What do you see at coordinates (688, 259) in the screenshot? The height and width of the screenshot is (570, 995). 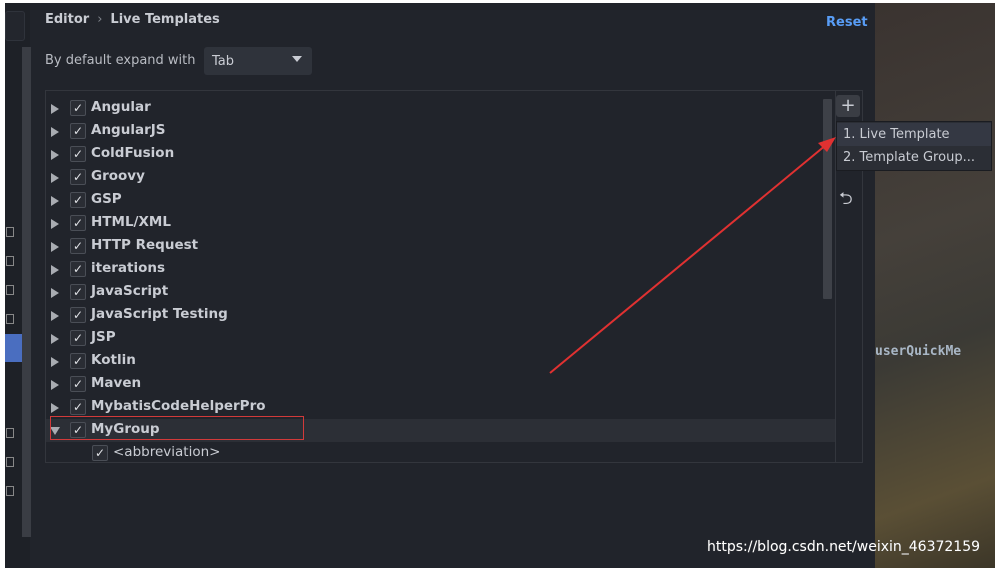 I see `arrow-line` at bounding box center [688, 259].